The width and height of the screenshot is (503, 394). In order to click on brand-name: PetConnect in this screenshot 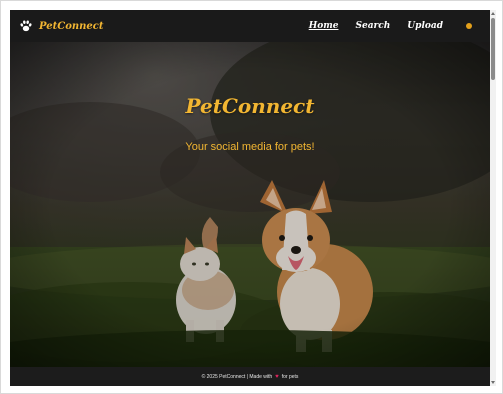, I will do `click(71, 26)`.